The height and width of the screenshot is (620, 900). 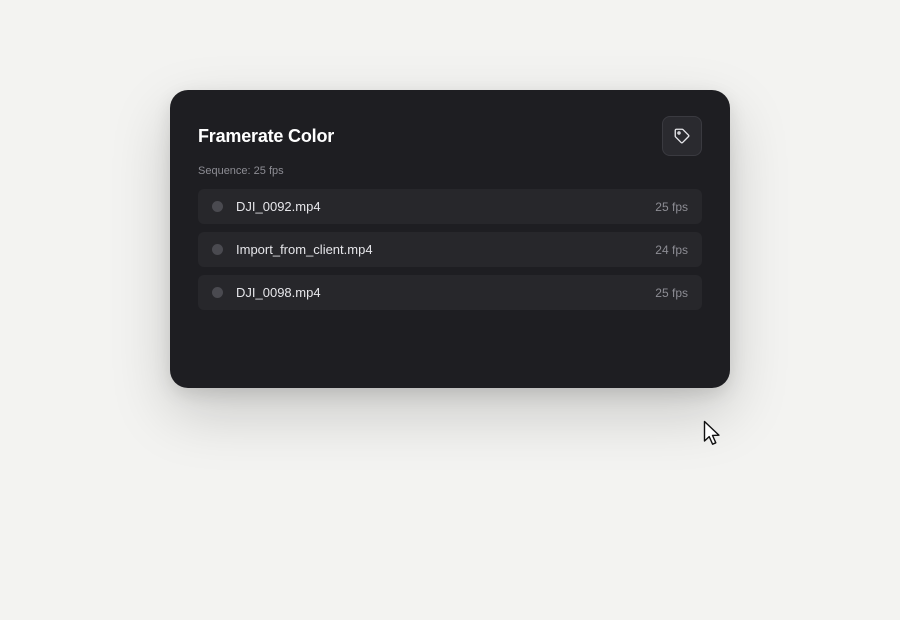 I want to click on clip-name: Import_from_client.mp4, so click(x=304, y=249).